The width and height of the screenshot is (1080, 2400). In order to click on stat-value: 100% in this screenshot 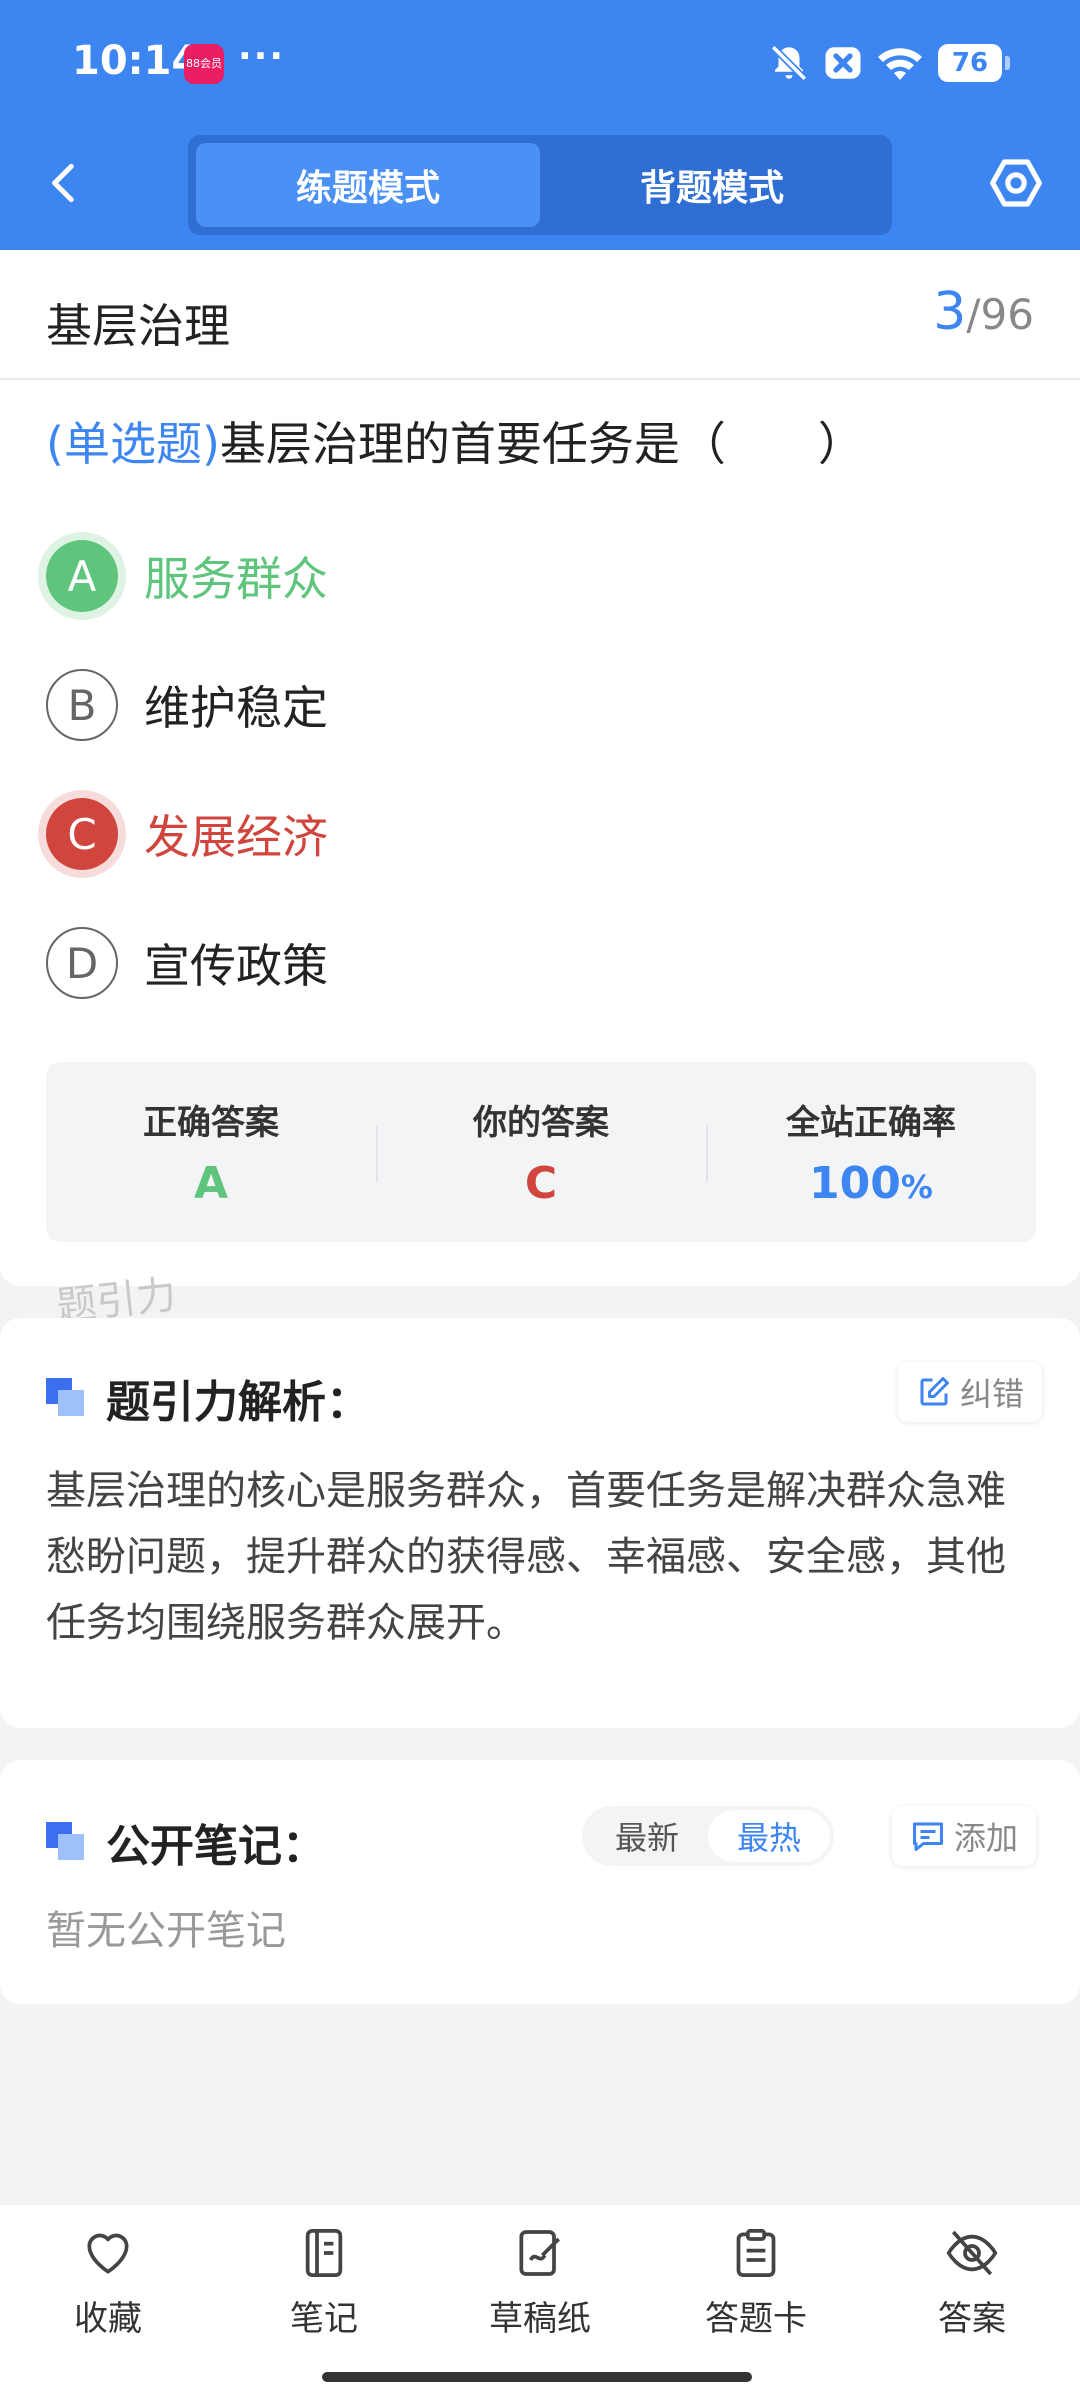, I will do `click(871, 1183)`.